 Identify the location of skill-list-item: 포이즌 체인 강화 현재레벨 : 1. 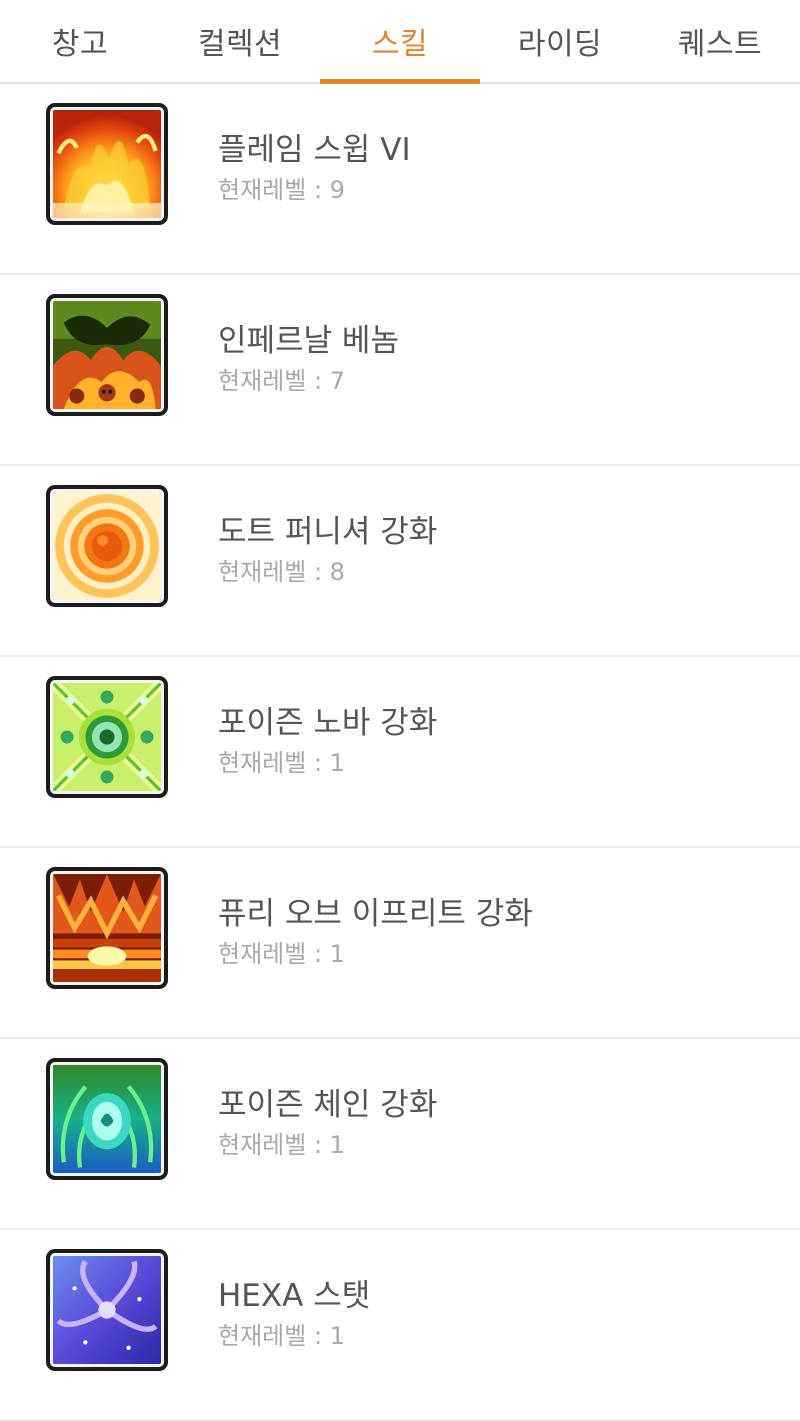
(400, 1134).